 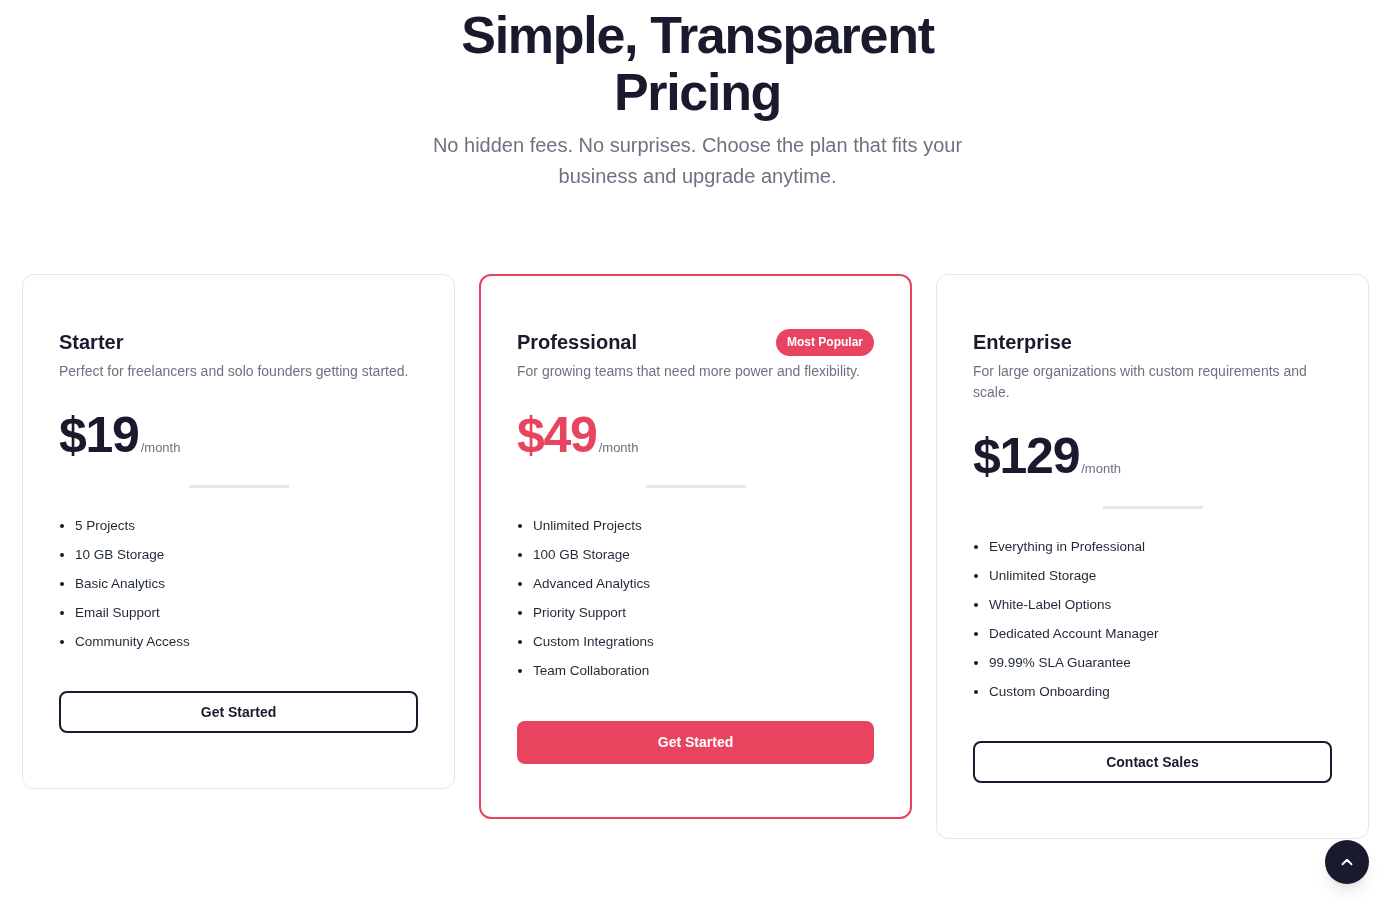 What do you see at coordinates (825, 342) in the screenshot?
I see `most-popular-badge: Most Popular` at bounding box center [825, 342].